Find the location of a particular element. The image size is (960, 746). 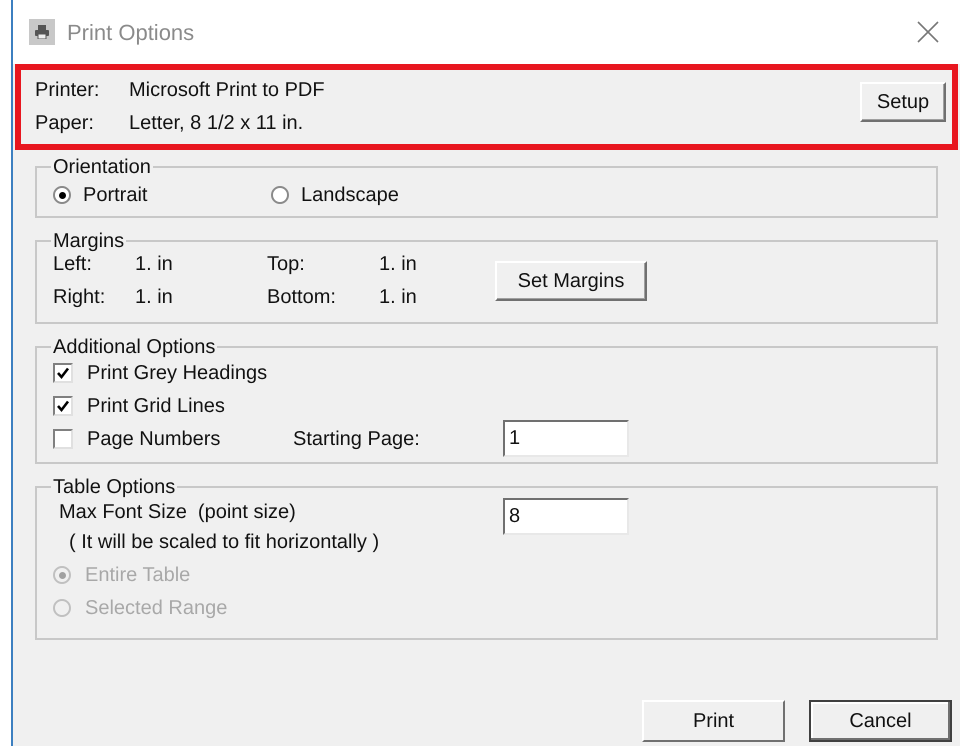

dialog-button: Cancel is located at coordinates (880, 721).